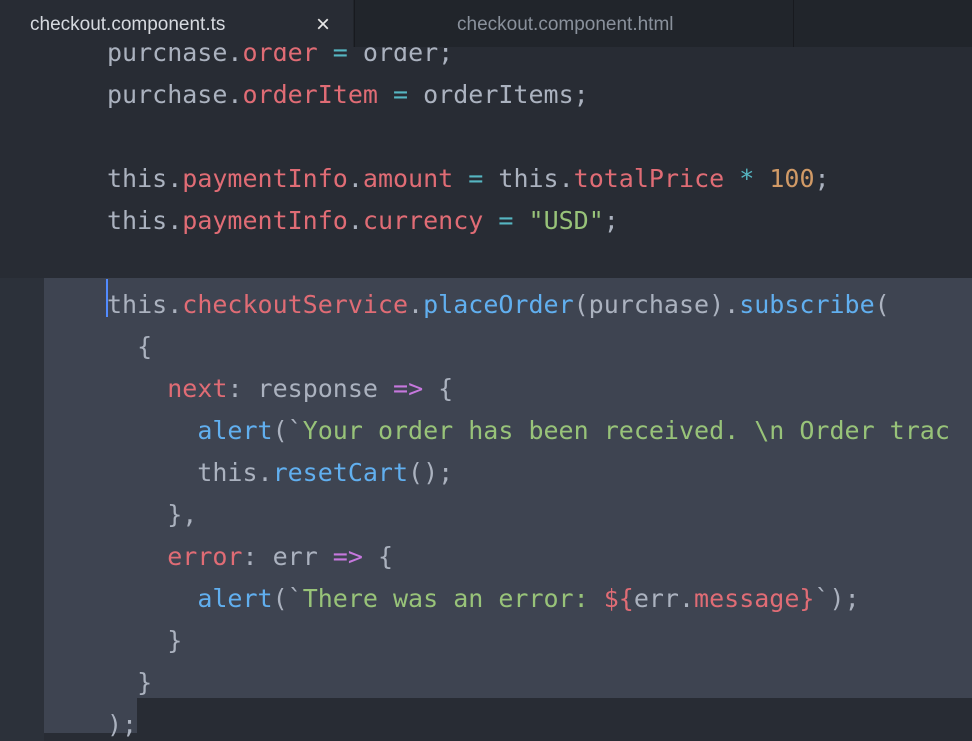  Describe the element at coordinates (287, 556) in the screenshot. I see `code-token: : err` at that location.